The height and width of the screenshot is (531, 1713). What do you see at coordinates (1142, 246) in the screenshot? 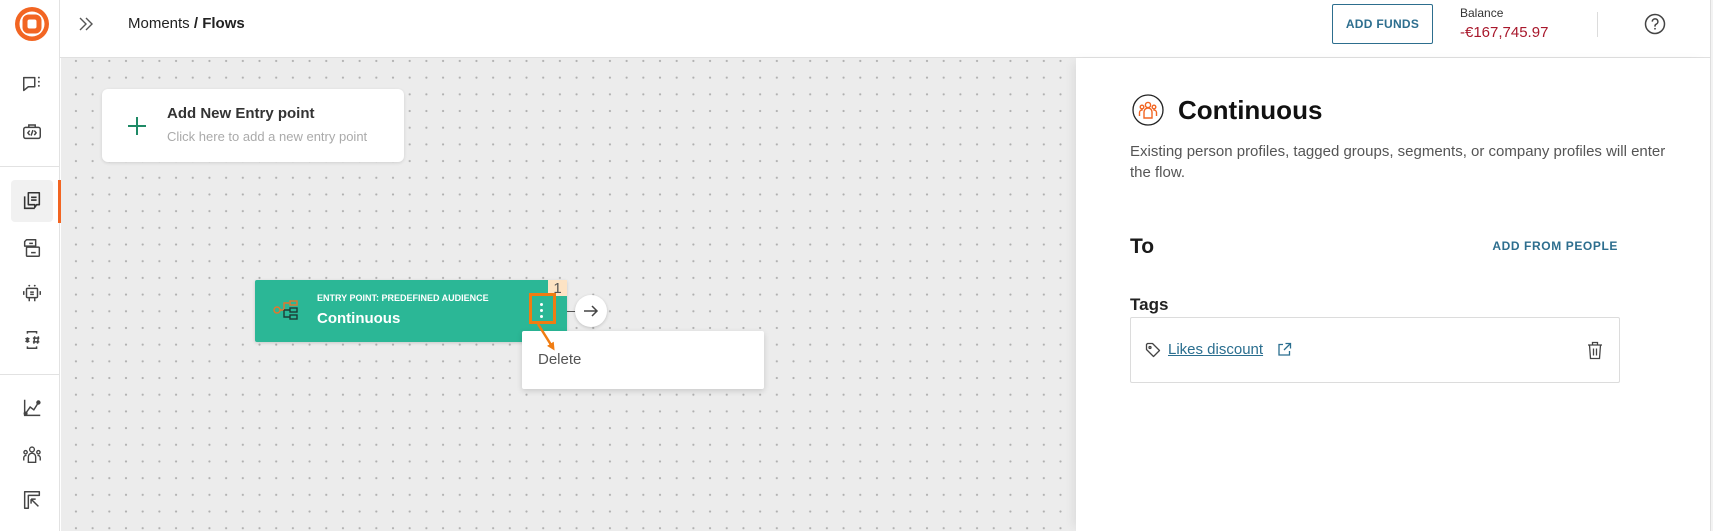
I see `to-section-heading: To` at bounding box center [1142, 246].